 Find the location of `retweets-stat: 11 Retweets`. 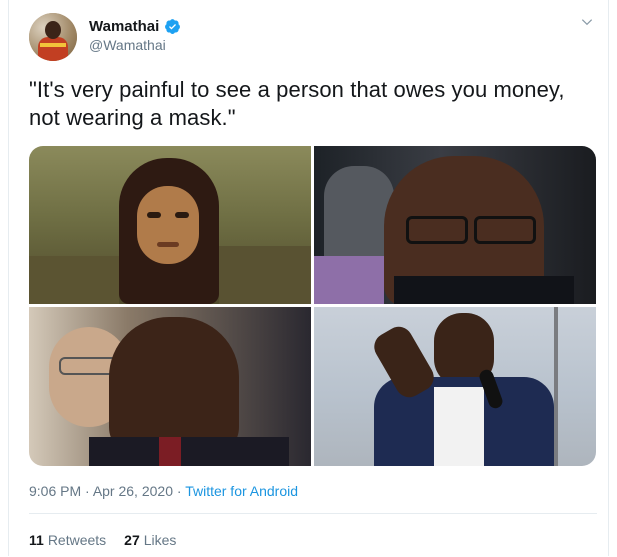

retweets-stat: 11 Retweets is located at coordinates (67, 540).